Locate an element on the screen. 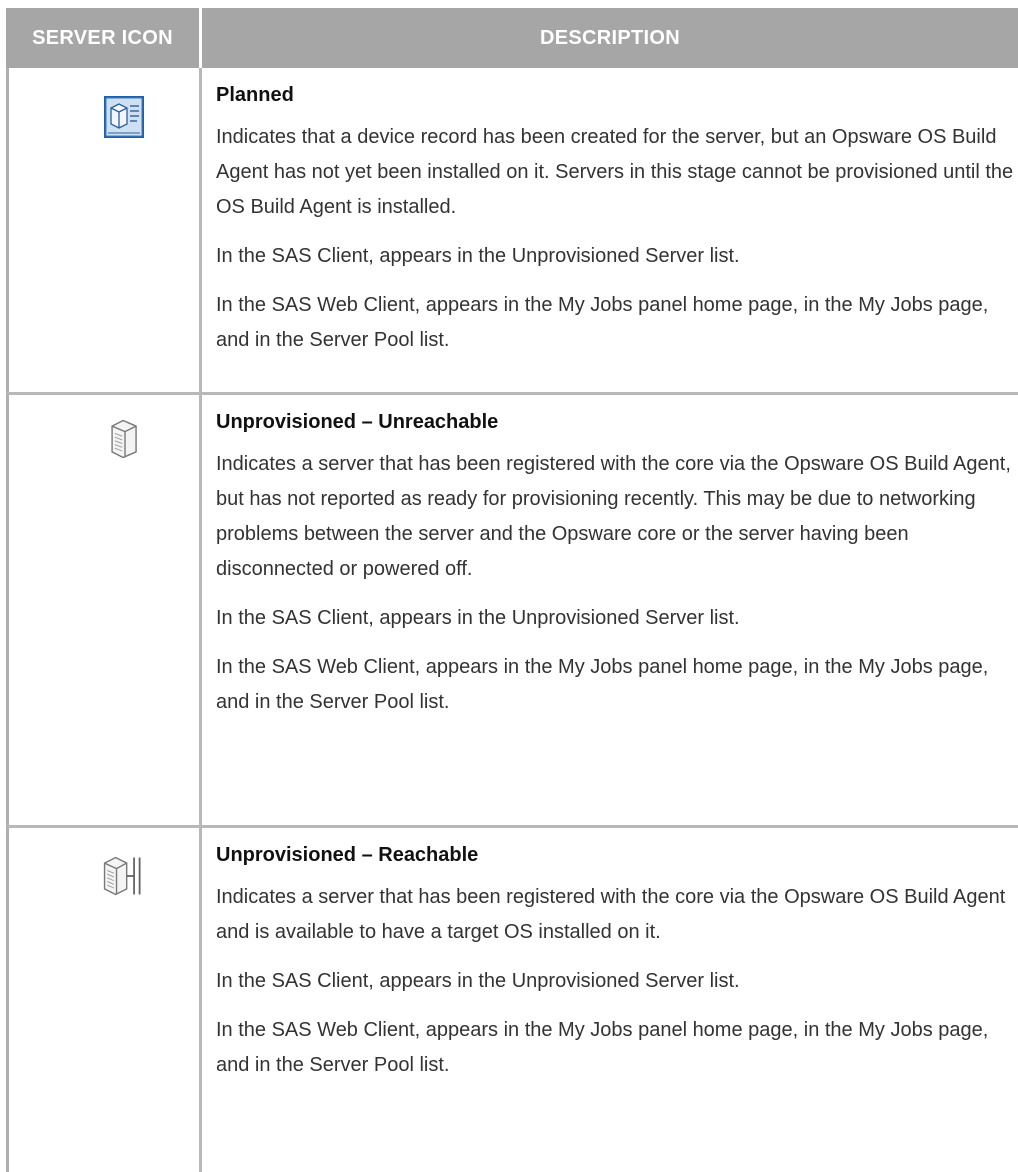  row-title: Unprovisioned – Unreachable is located at coordinates (357, 422).